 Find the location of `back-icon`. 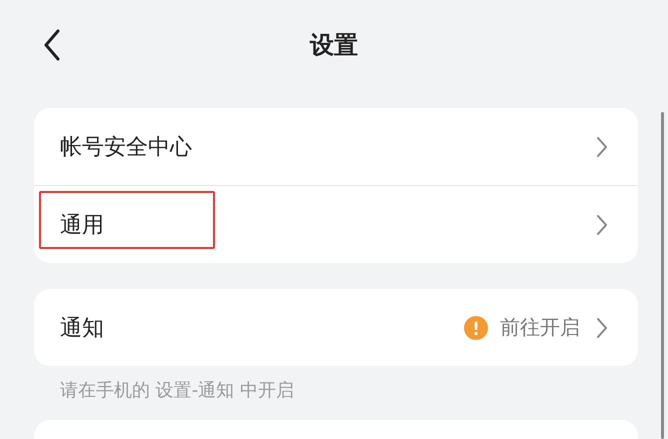

back-icon is located at coordinates (52, 45).